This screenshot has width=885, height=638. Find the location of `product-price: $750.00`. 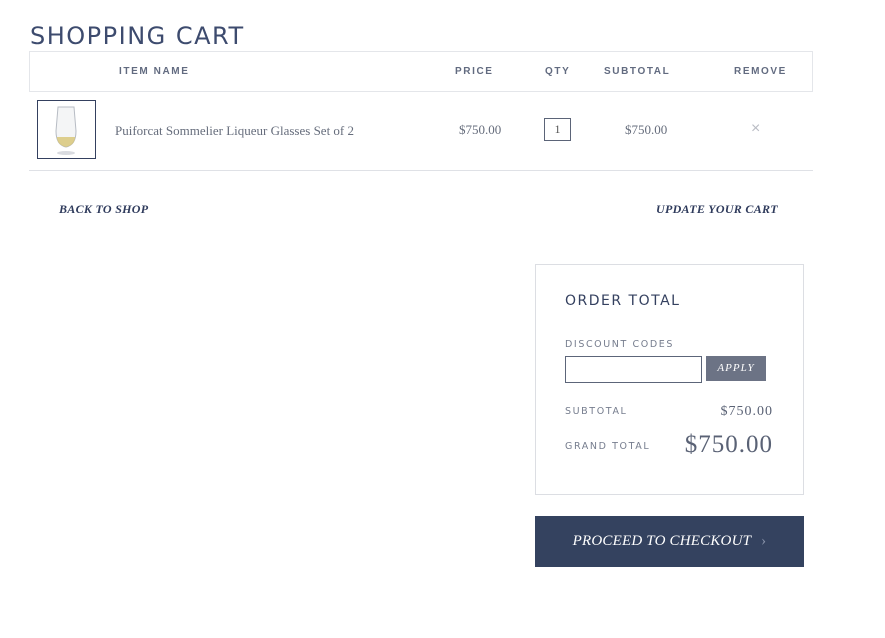

product-price: $750.00 is located at coordinates (480, 129).